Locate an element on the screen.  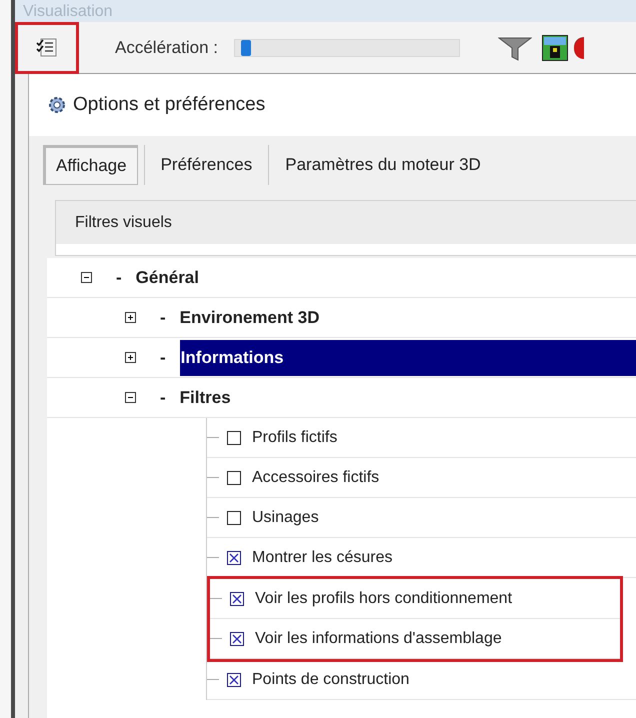
option-label: Usinages is located at coordinates (285, 518).